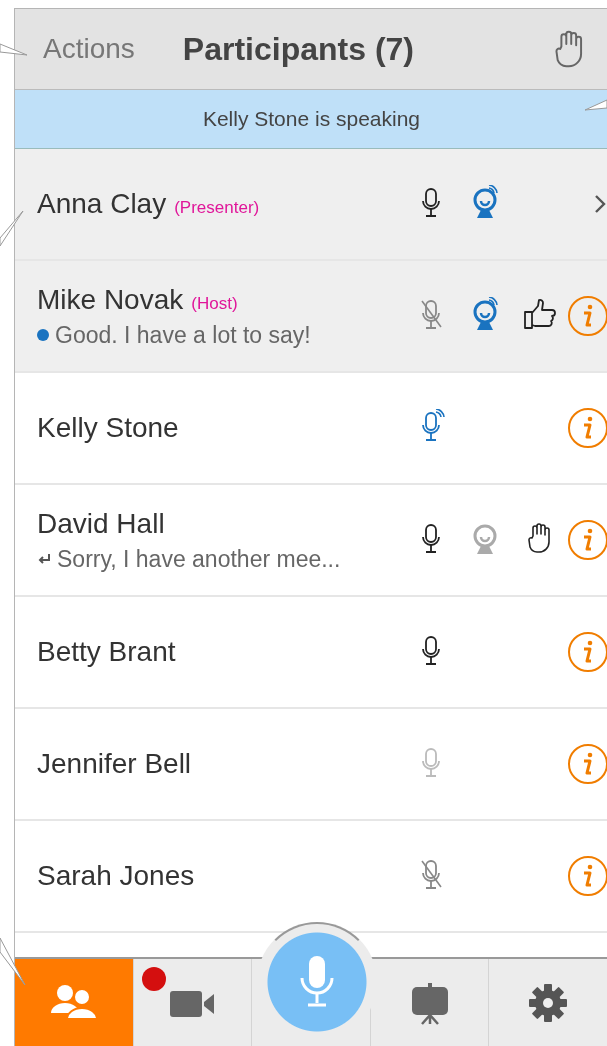 The image size is (607, 1046). What do you see at coordinates (74, 1002) in the screenshot?
I see `participants-tab` at bounding box center [74, 1002].